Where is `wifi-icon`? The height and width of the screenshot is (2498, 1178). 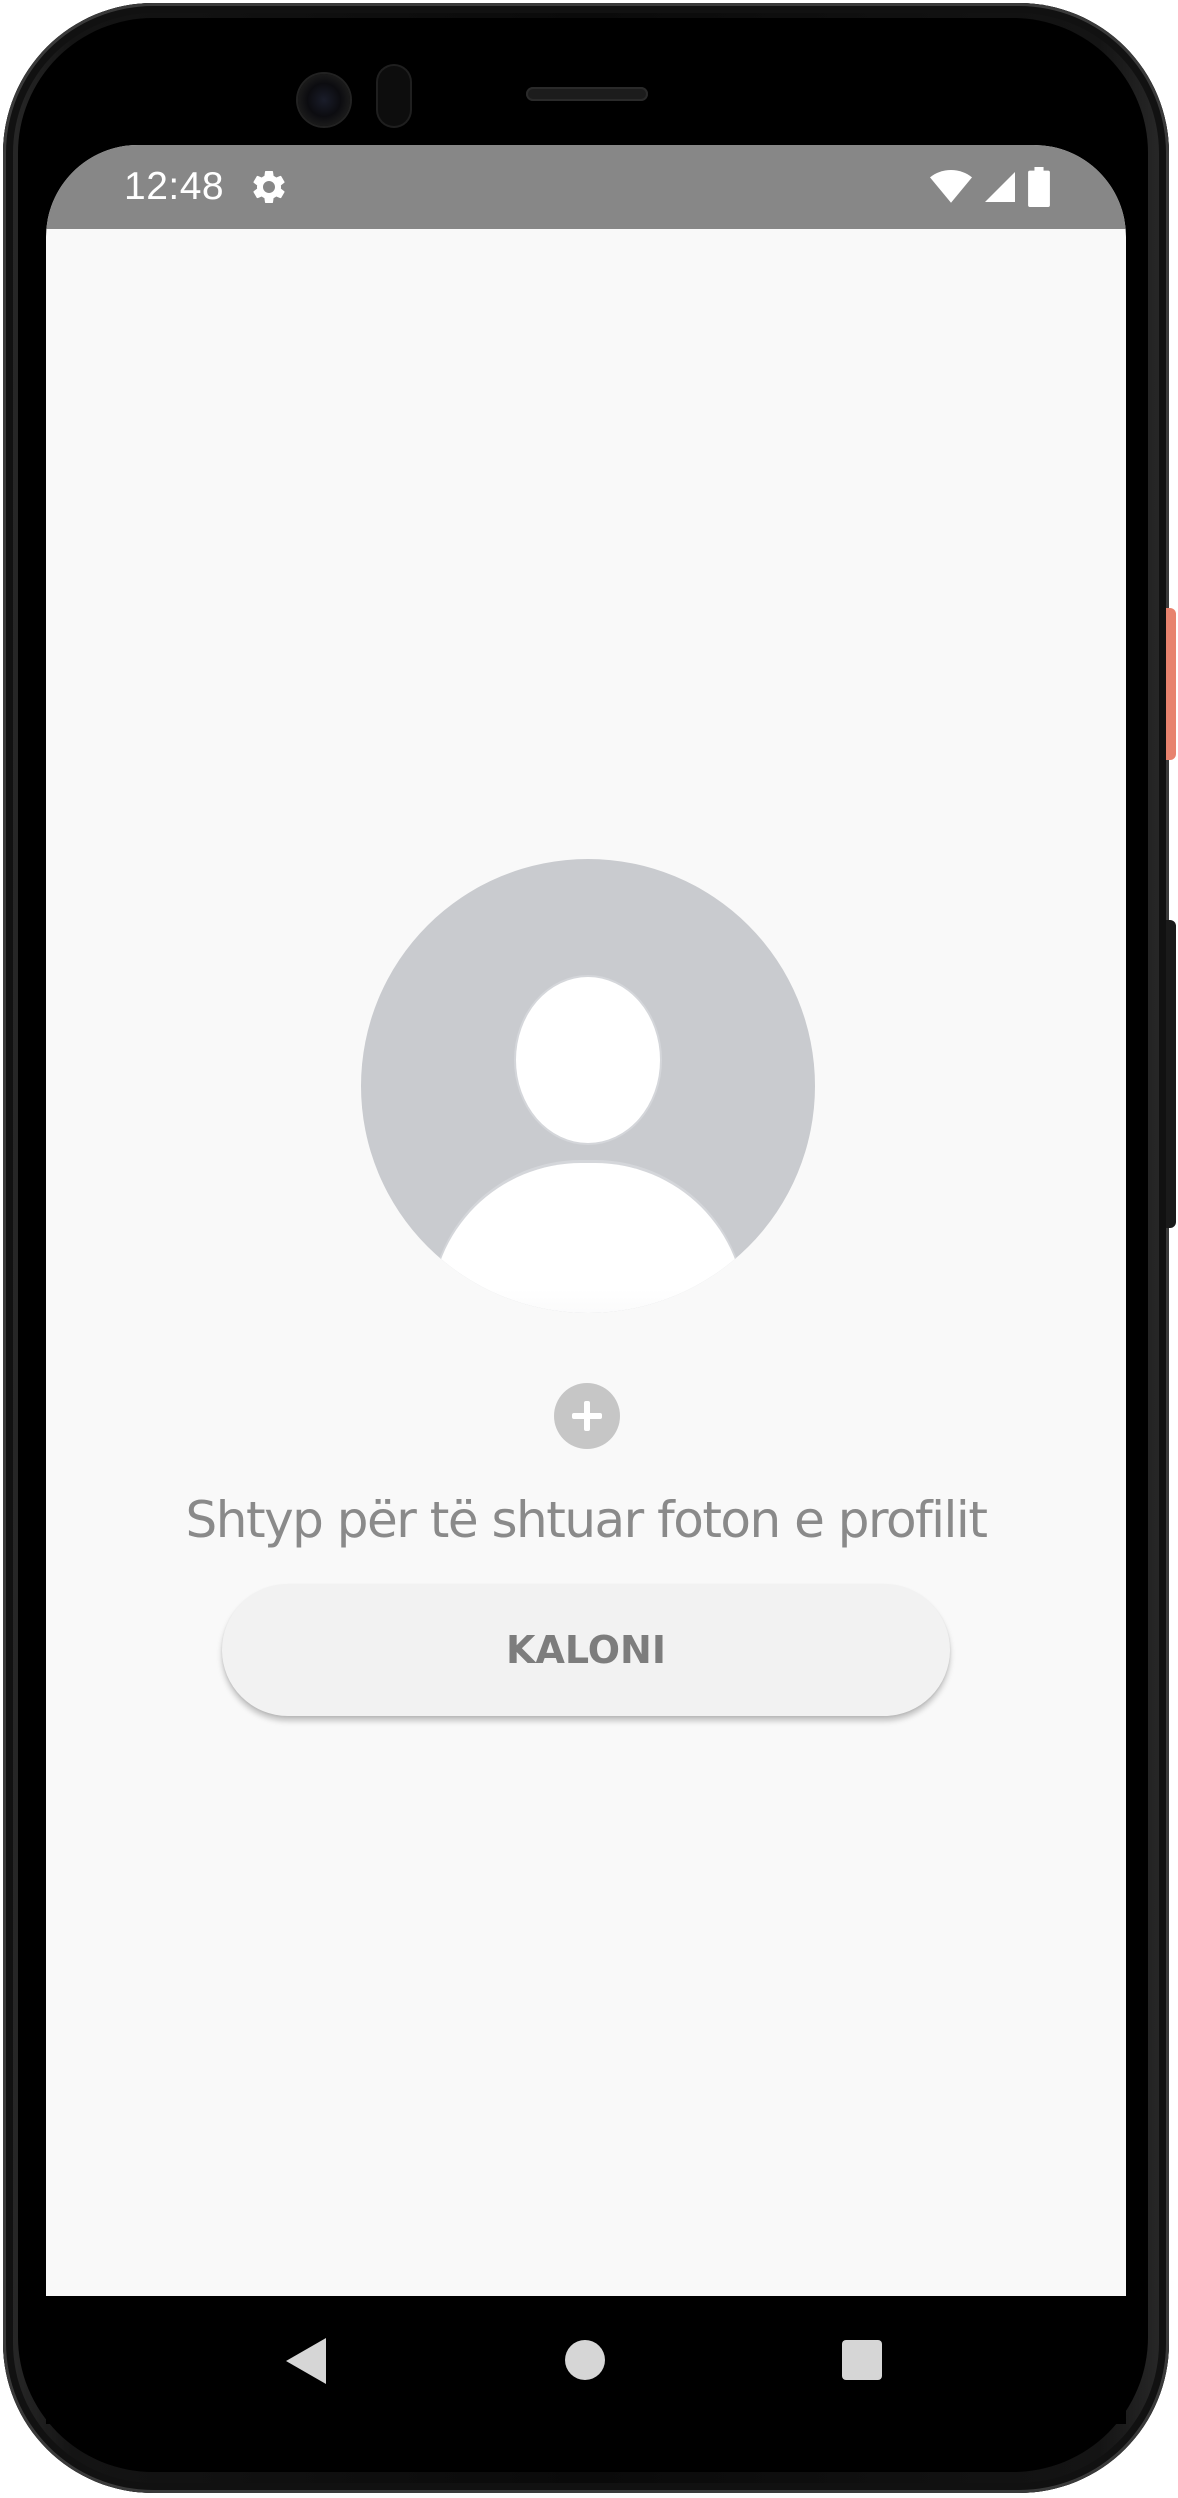 wifi-icon is located at coordinates (951, 186).